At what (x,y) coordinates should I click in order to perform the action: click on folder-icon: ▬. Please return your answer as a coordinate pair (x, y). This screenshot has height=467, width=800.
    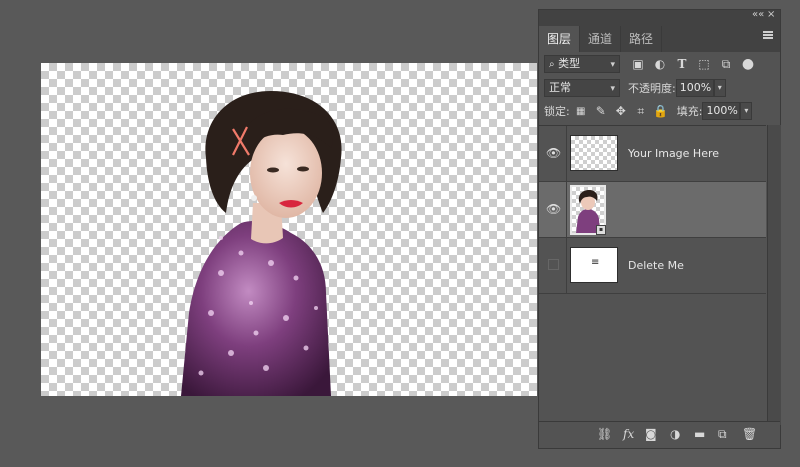
    Looking at the image, I should click on (699, 434).